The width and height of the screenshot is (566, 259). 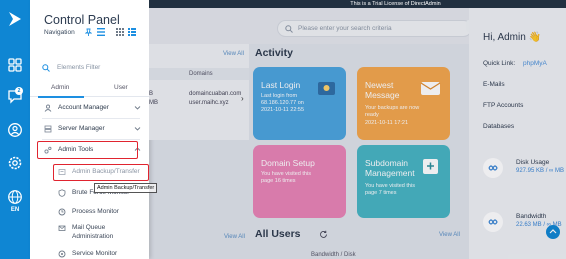 What do you see at coordinates (288, 163) in the screenshot?
I see `tile-title: Domain Setup` at bounding box center [288, 163].